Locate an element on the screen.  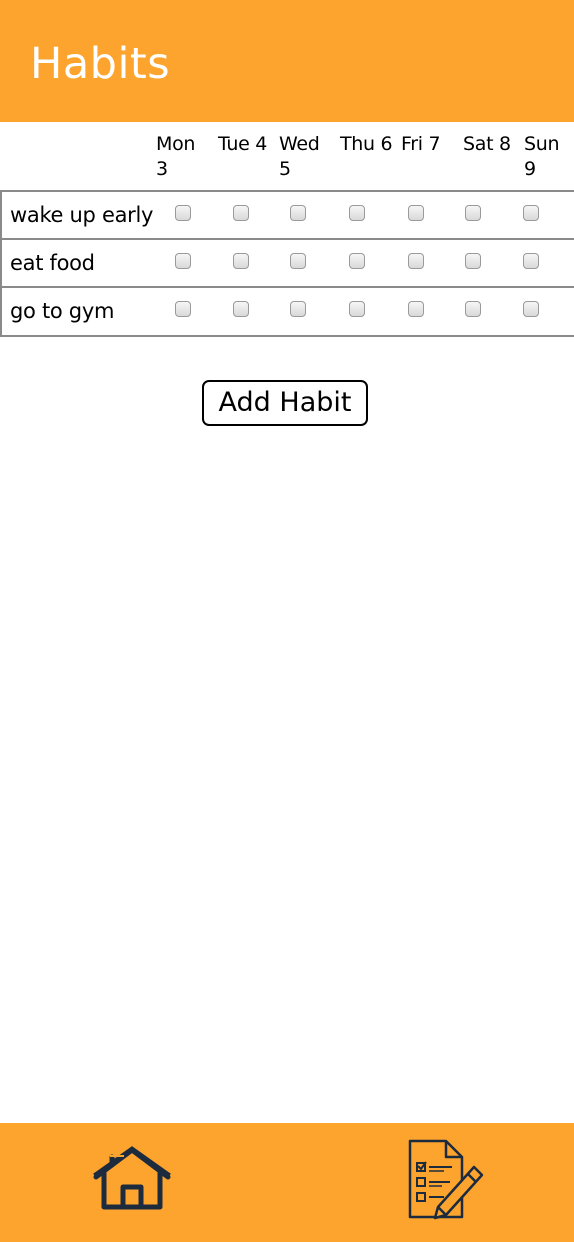
table-row: go to gym is located at coordinates (287, 311).